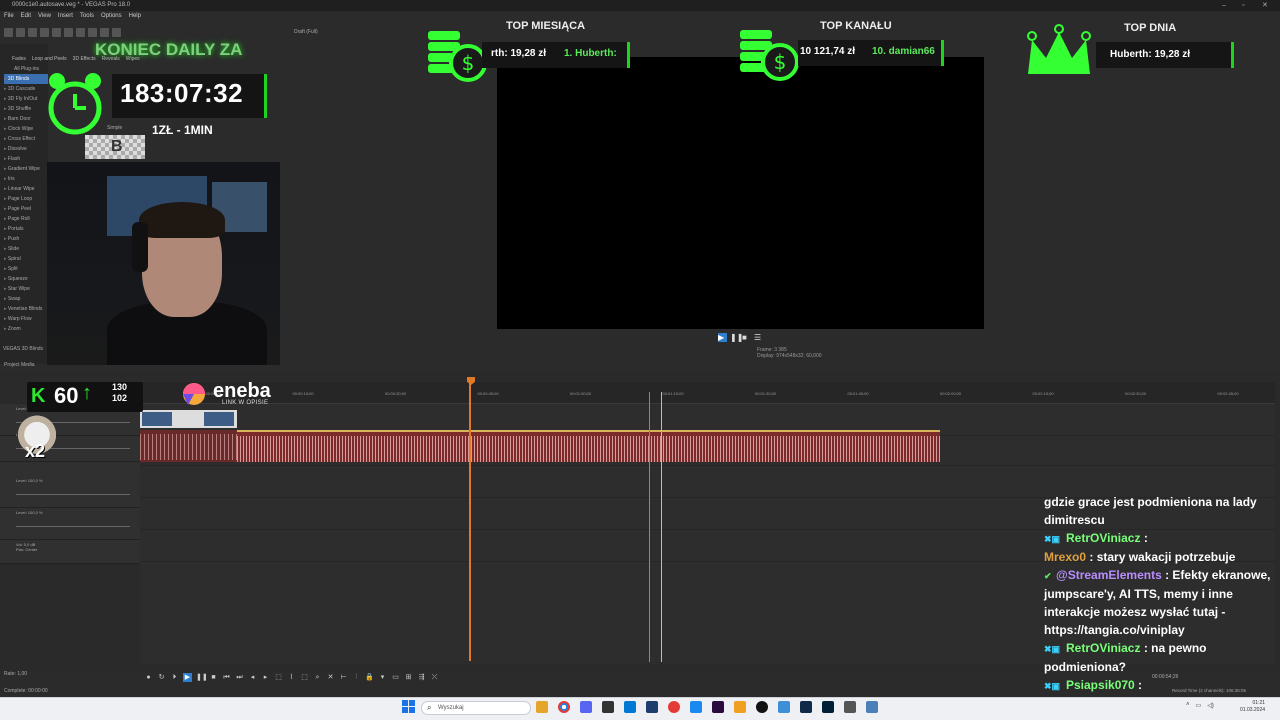 The height and width of the screenshot is (720, 1280). What do you see at coordinates (564, 707) in the screenshot?
I see `chrome-icon` at bounding box center [564, 707].